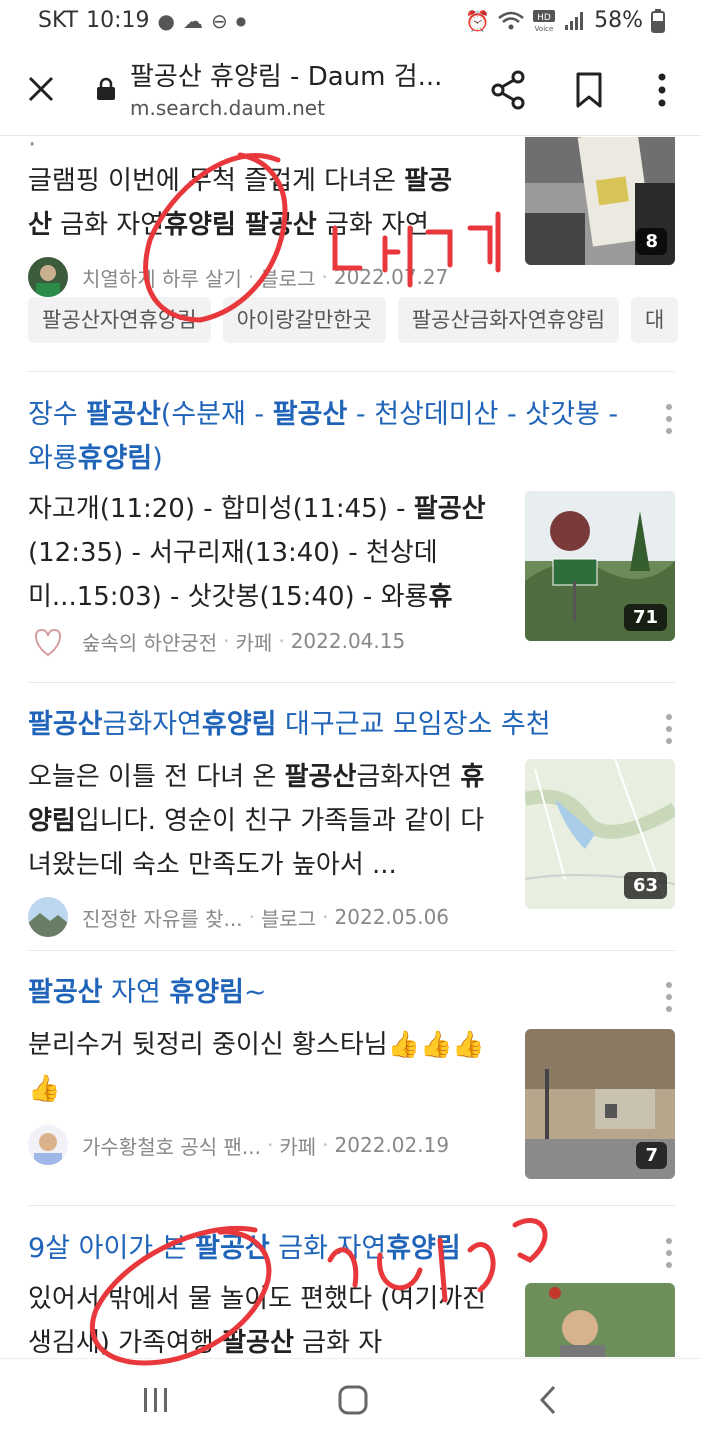  I want to click on result-thumbnail: 7, so click(600, 1104).